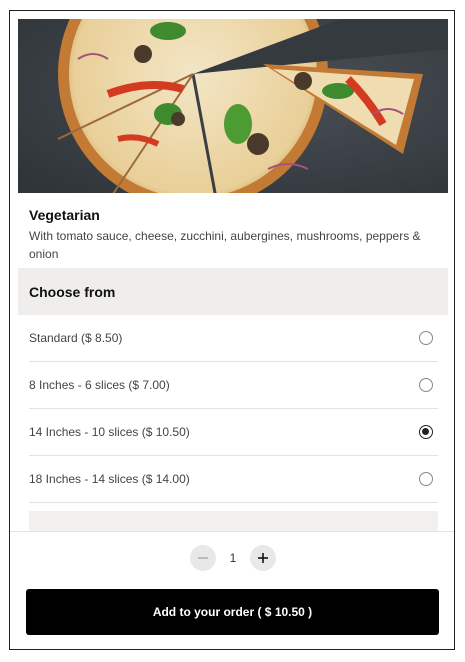 The height and width of the screenshot is (662, 465). What do you see at coordinates (109, 479) in the screenshot?
I see `option-label: 18 Inches - 14 slices ($ 14.00)` at bounding box center [109, 479].